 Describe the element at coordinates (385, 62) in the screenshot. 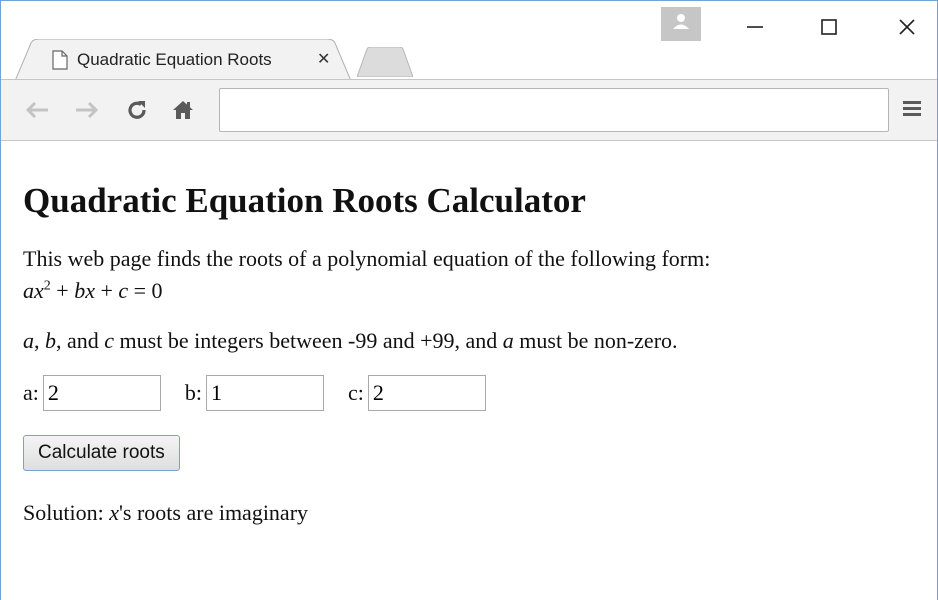

I see `new-tab-button` at that location.